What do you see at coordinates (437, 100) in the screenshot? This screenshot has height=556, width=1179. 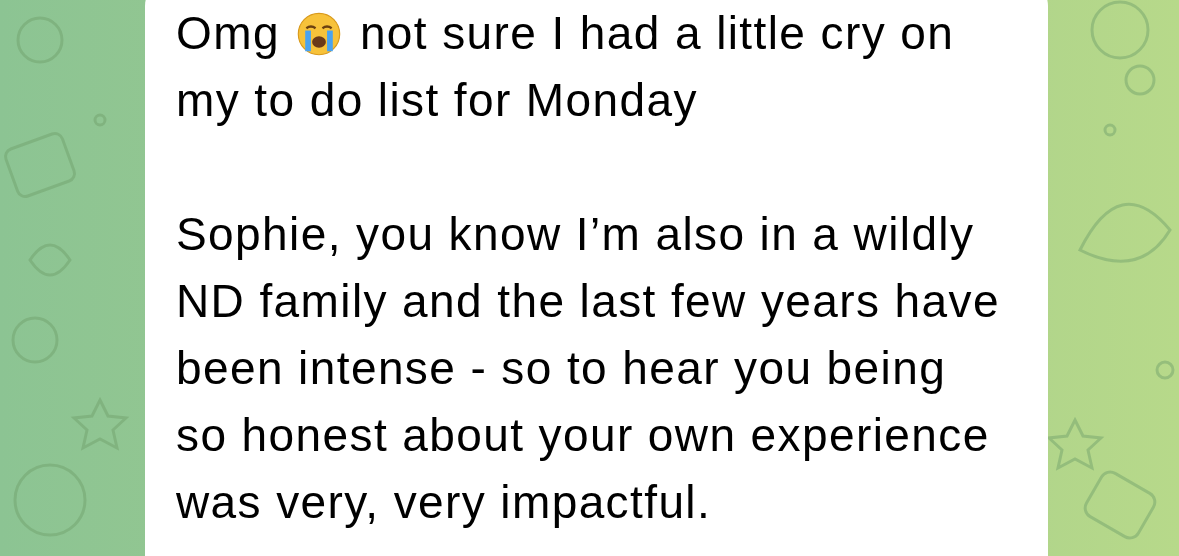 I see `message-text: my to do list for Monday` at bounding box center [437, 100].